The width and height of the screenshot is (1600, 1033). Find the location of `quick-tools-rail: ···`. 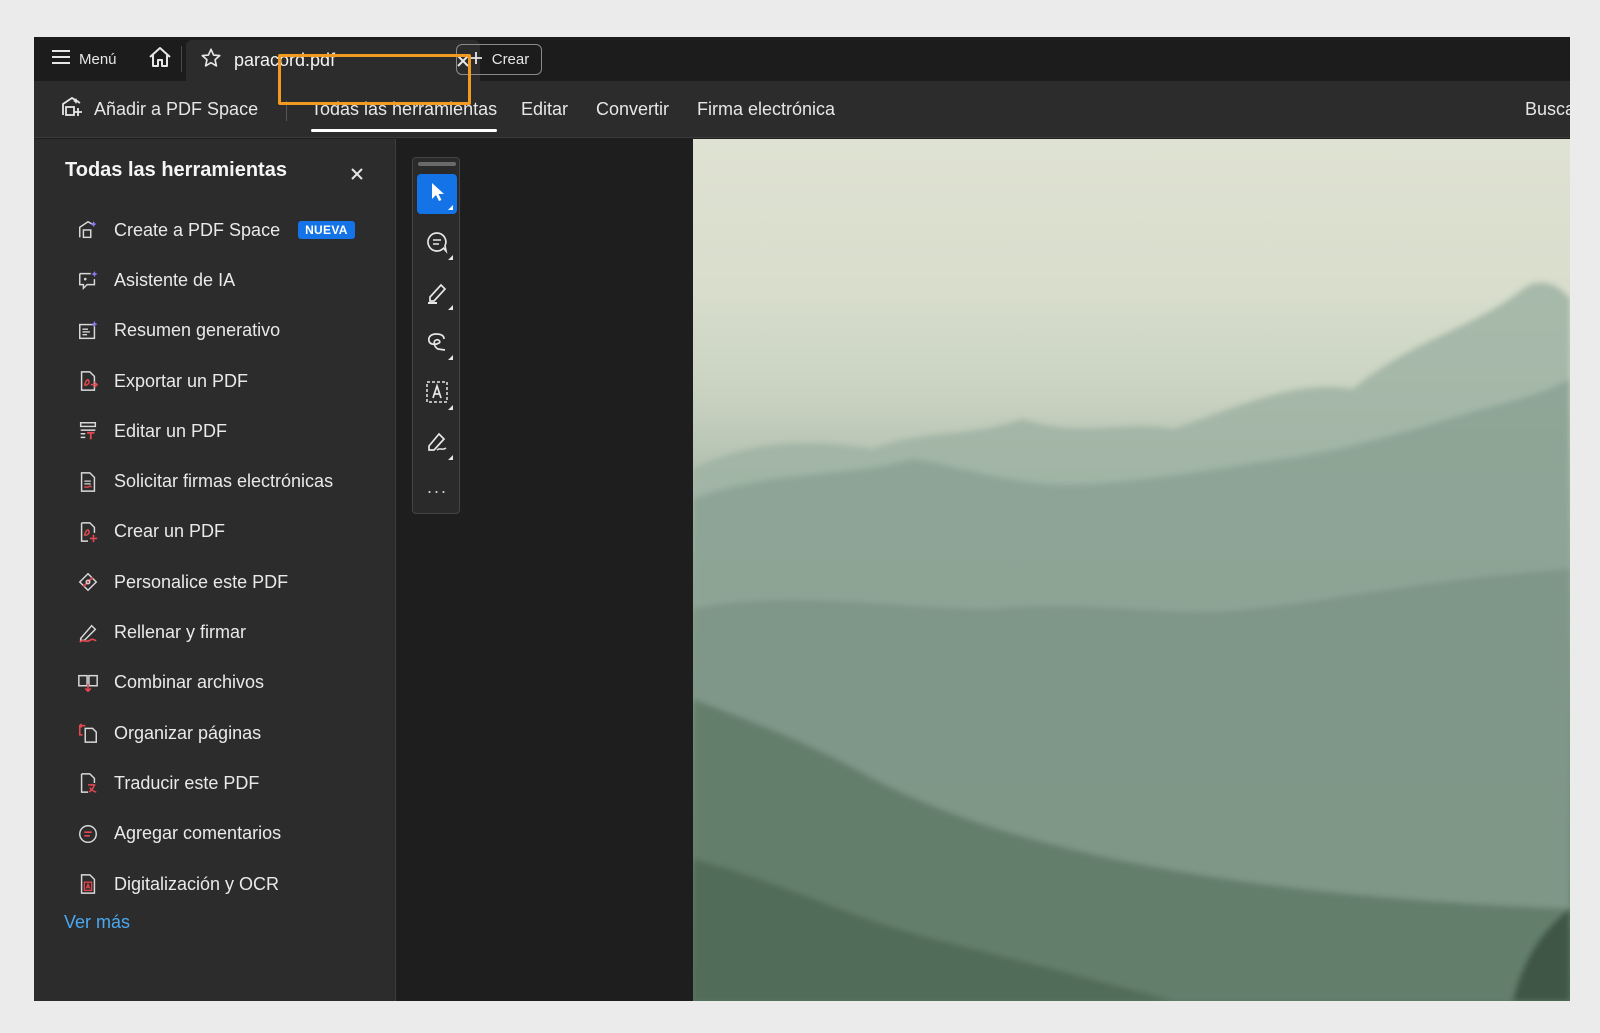

quick-tools-rail: ··· is located at coordinates (436, 335).